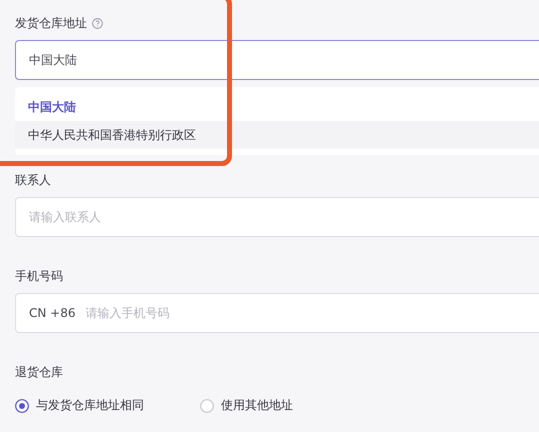  Describe the element at coordinates (277, 217) in the screenshot. I see `input-field: 请输入联系人` at that location.